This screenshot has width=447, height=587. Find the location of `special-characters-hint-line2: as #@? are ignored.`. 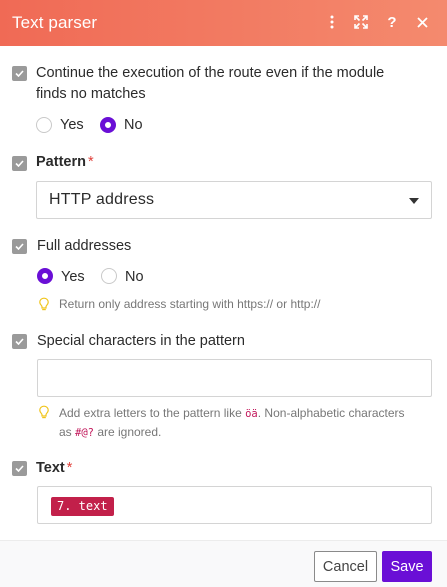

special-characters-hint-line2: as #@? are ignored. is located at coordinates (110, 432).